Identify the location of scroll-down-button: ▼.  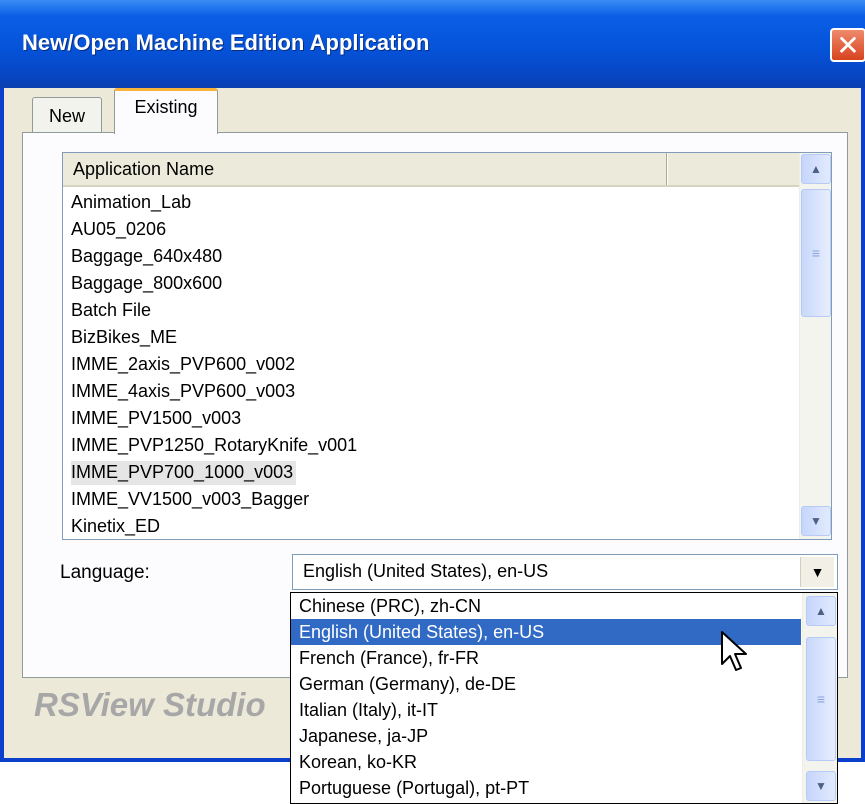
(816, 521).